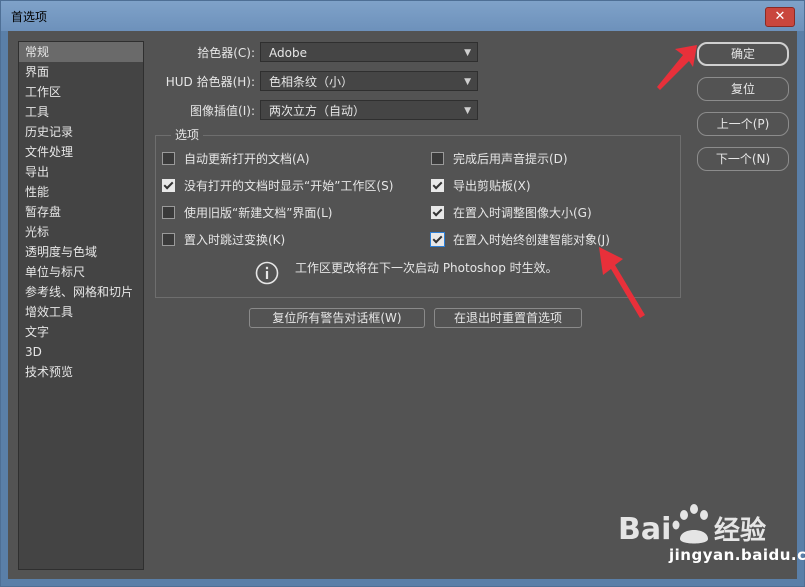  I want to click on option-label: 导出剪贴板(X), so click(492, 186).